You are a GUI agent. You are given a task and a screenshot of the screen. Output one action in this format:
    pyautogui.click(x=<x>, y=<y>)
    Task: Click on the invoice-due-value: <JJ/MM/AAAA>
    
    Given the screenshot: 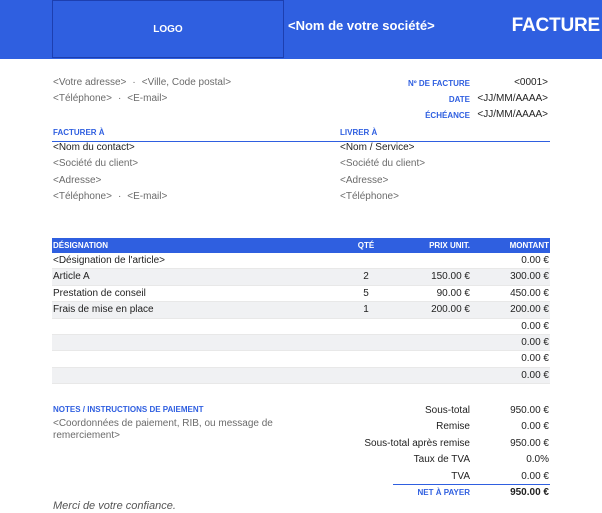 What is the action you would take?
    pyautogui.click(x=512, y=114)
    